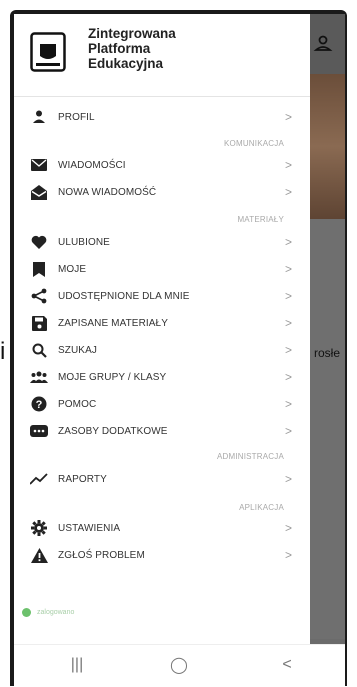  Describe the element at coordinates (132, 48) in the screenshot. I see `app-title: Zintegrowana Platforma Edukacyjna` at that location.